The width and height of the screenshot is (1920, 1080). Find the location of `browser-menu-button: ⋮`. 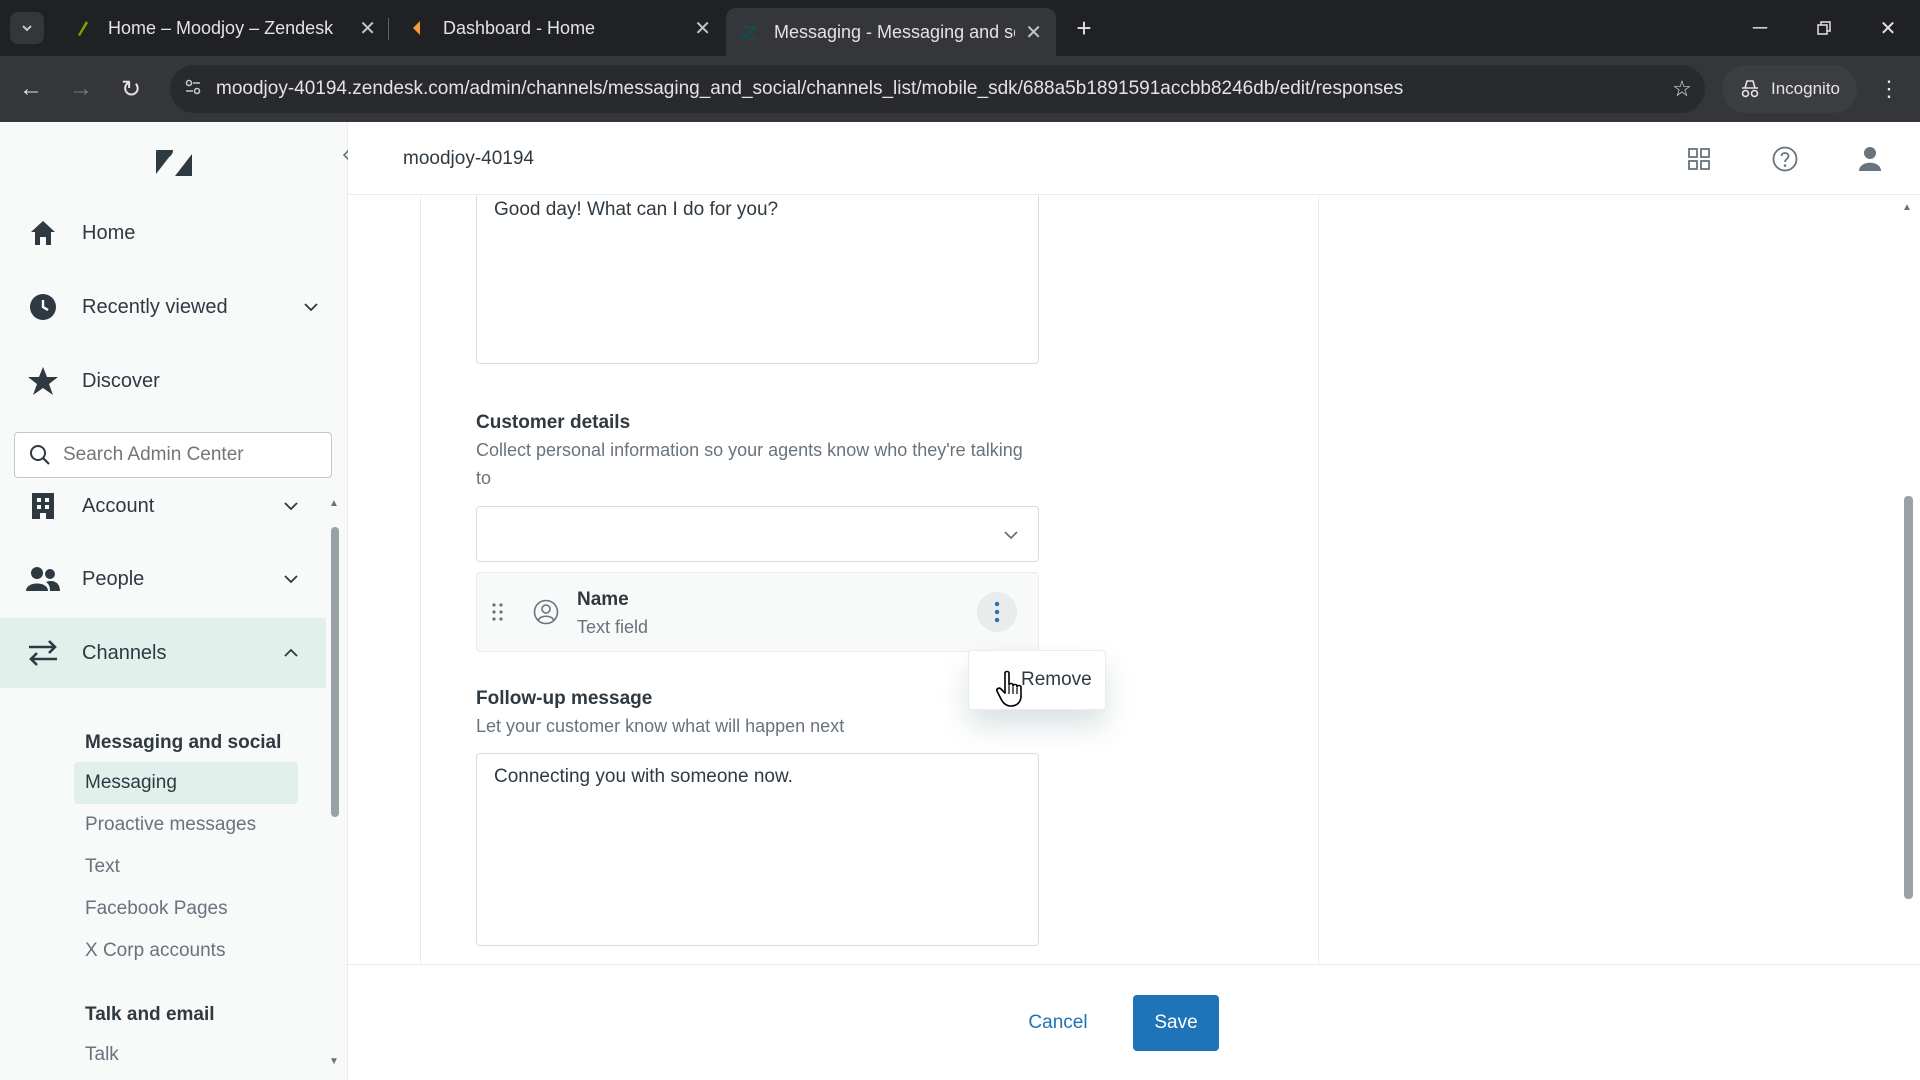

browser-menu-button: ⋮ is located at coordinates (1889, 89).